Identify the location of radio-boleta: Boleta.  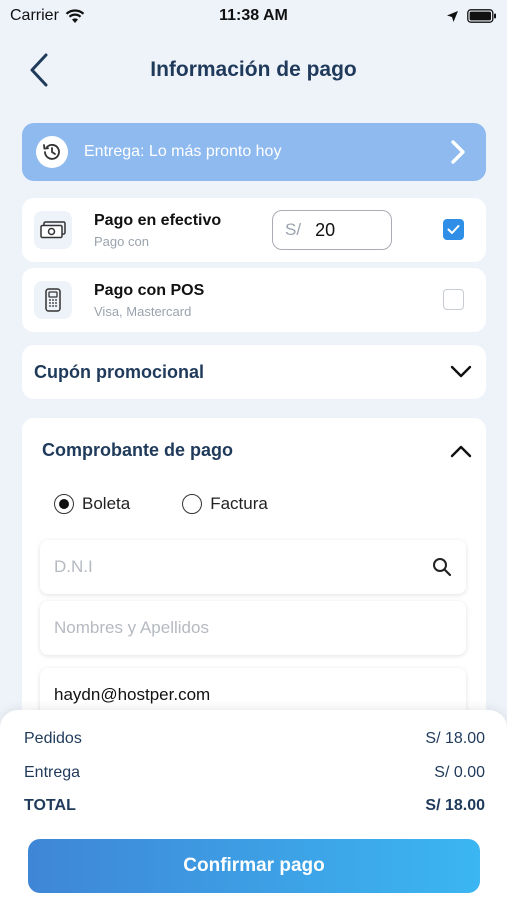
(92, 504).